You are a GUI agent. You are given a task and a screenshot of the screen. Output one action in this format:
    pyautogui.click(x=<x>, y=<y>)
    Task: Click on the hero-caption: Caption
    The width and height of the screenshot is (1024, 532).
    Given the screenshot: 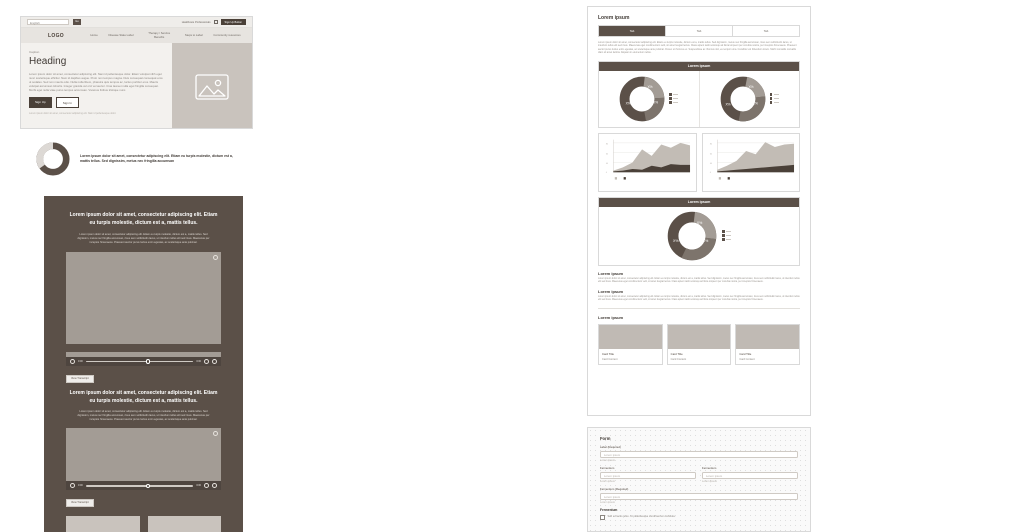 What is the action you would take?
    pyautogui.click(x=34, y=52)
    